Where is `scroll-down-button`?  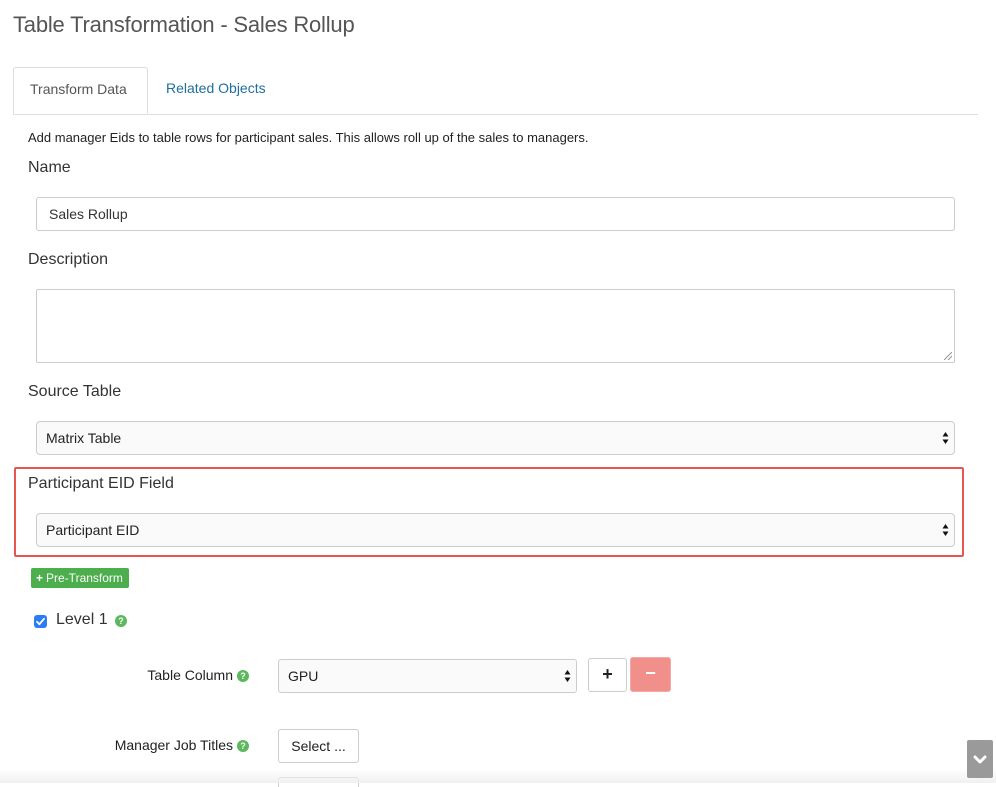
scroll-down-button is located at coordinates (980, 759).